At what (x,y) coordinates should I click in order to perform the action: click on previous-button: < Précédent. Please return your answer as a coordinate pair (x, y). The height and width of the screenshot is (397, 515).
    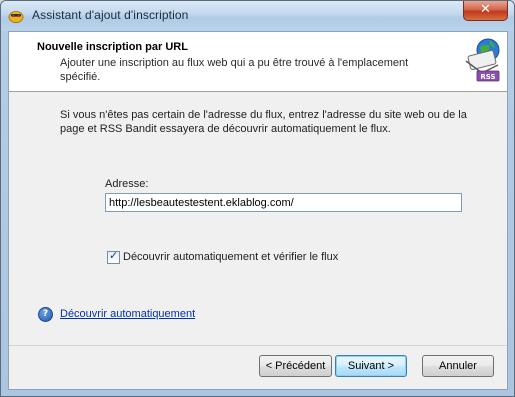
    Looking at the image, I should click on (295, 366).